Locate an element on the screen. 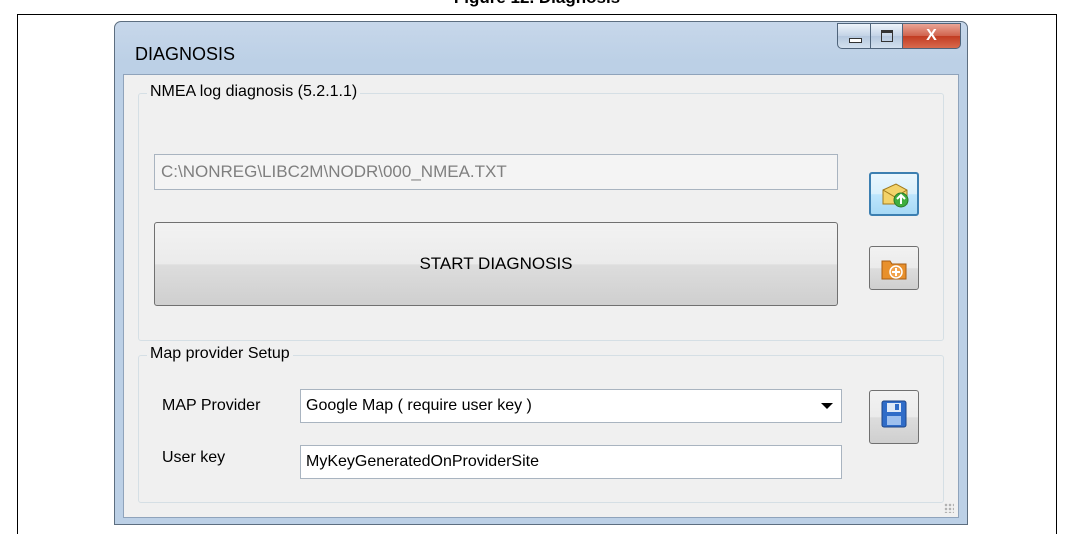 The width and height of the screenshot is (1074, 534). minimize-button is located at coordinates (854, 36).